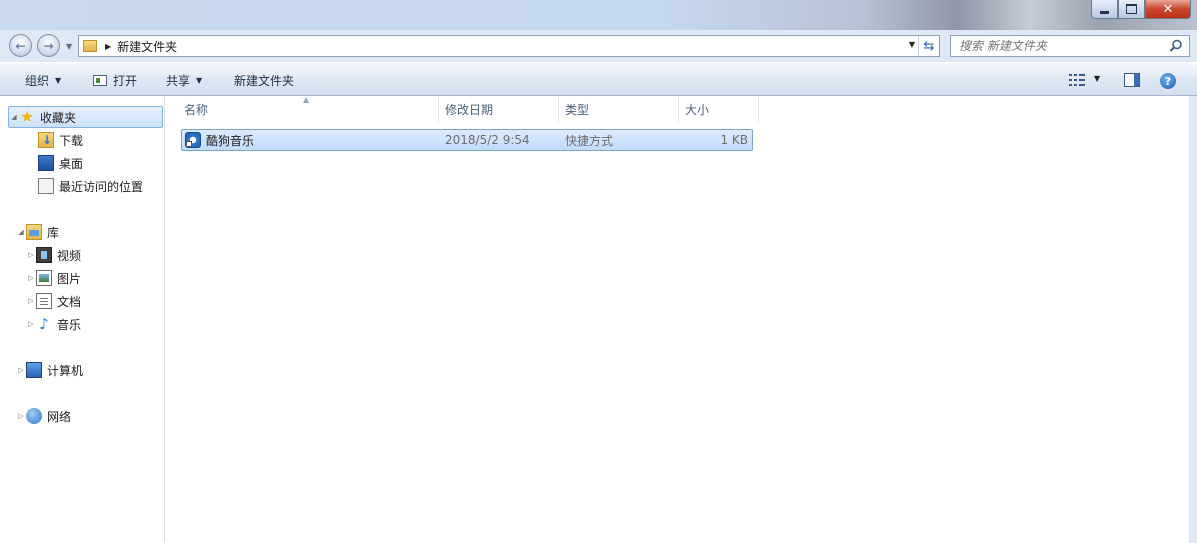 This screenshot has height=543, width=1197. Describe the element at coordinates (230, 140) in the screenshot. I see `file-name: 酷狗音乐` at that location.